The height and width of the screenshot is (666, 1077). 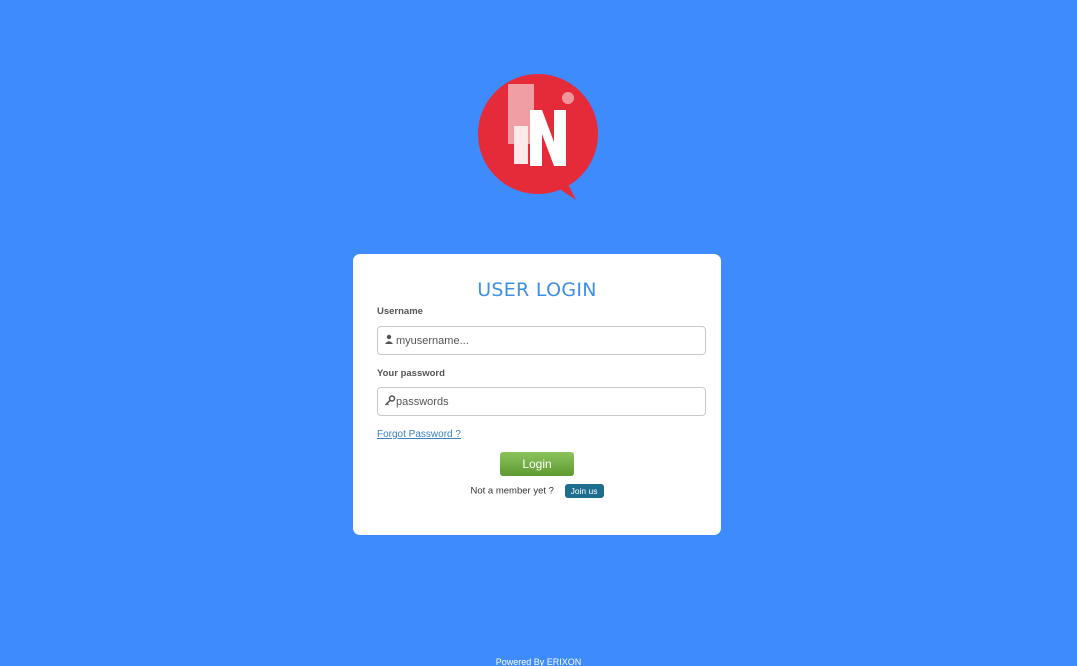 What do you see at coordinates (537, 290) in the screenshot?
I see `login-title: USER LOGIN` at bounding box center [537, 290].